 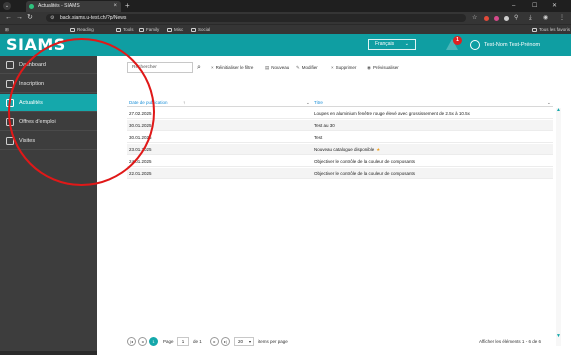 I want to click on preview-button: ◉ Prévisualiser, so click(x=383, y=67).